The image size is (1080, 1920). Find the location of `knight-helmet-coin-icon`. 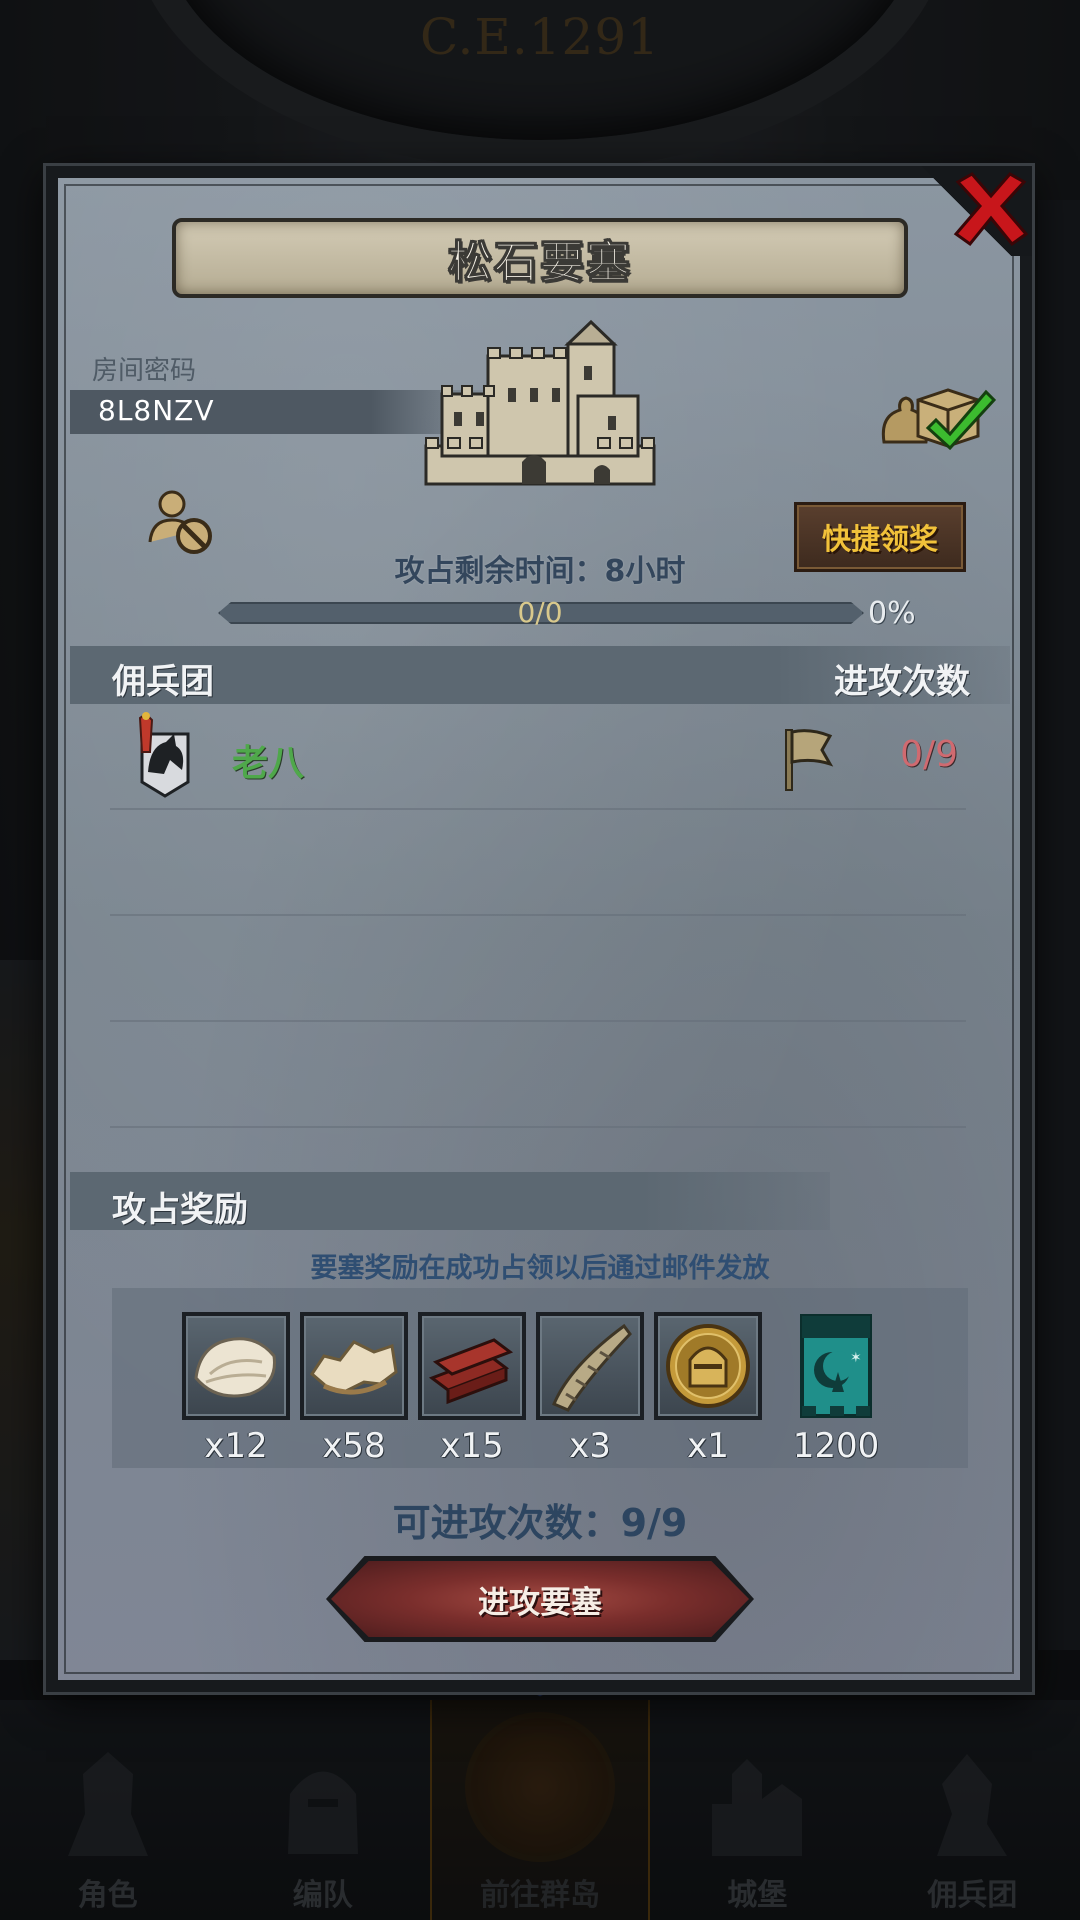

knight-helmet-coin-icon is located at coordinates (708, 1366).